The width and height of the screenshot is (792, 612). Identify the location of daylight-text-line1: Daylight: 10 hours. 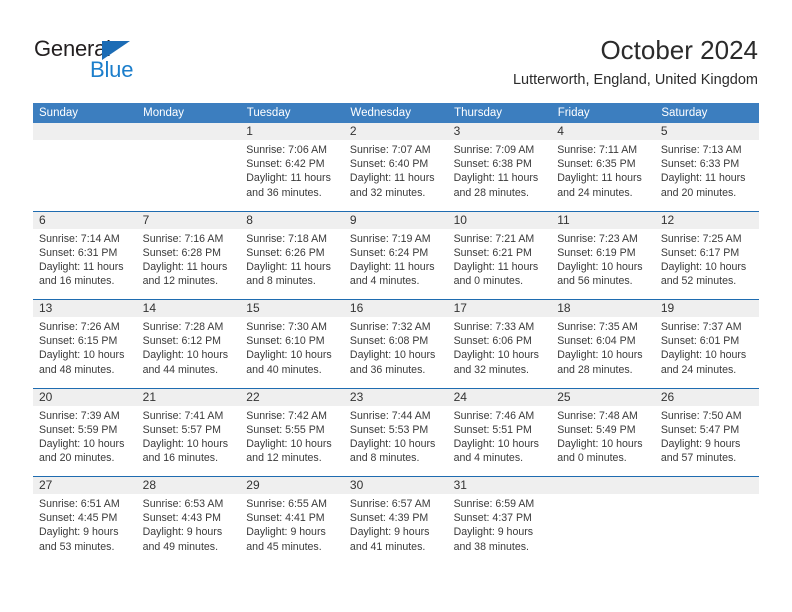
(185, 355).